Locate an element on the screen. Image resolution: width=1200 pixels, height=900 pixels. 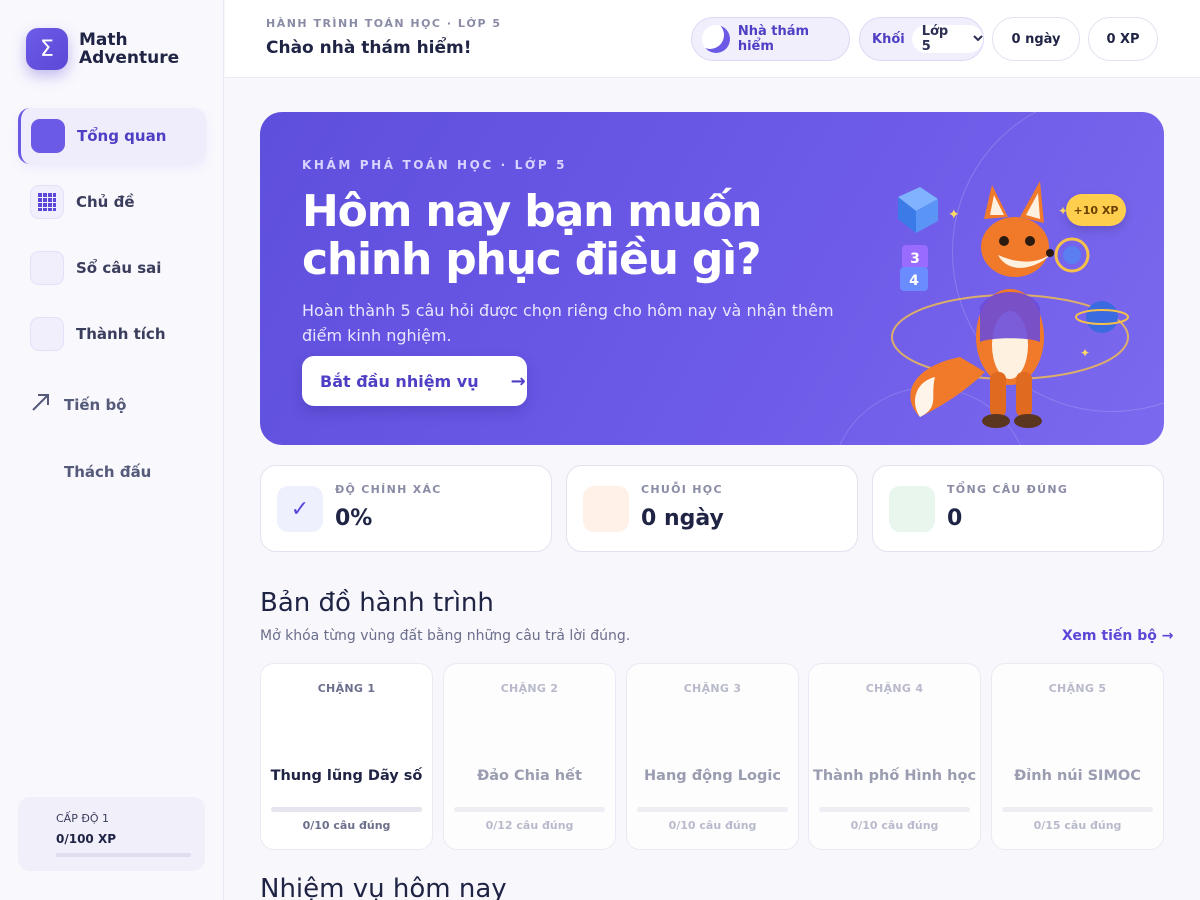
stage-number: CHẶNG 1 is located at coordinates (346, 688).